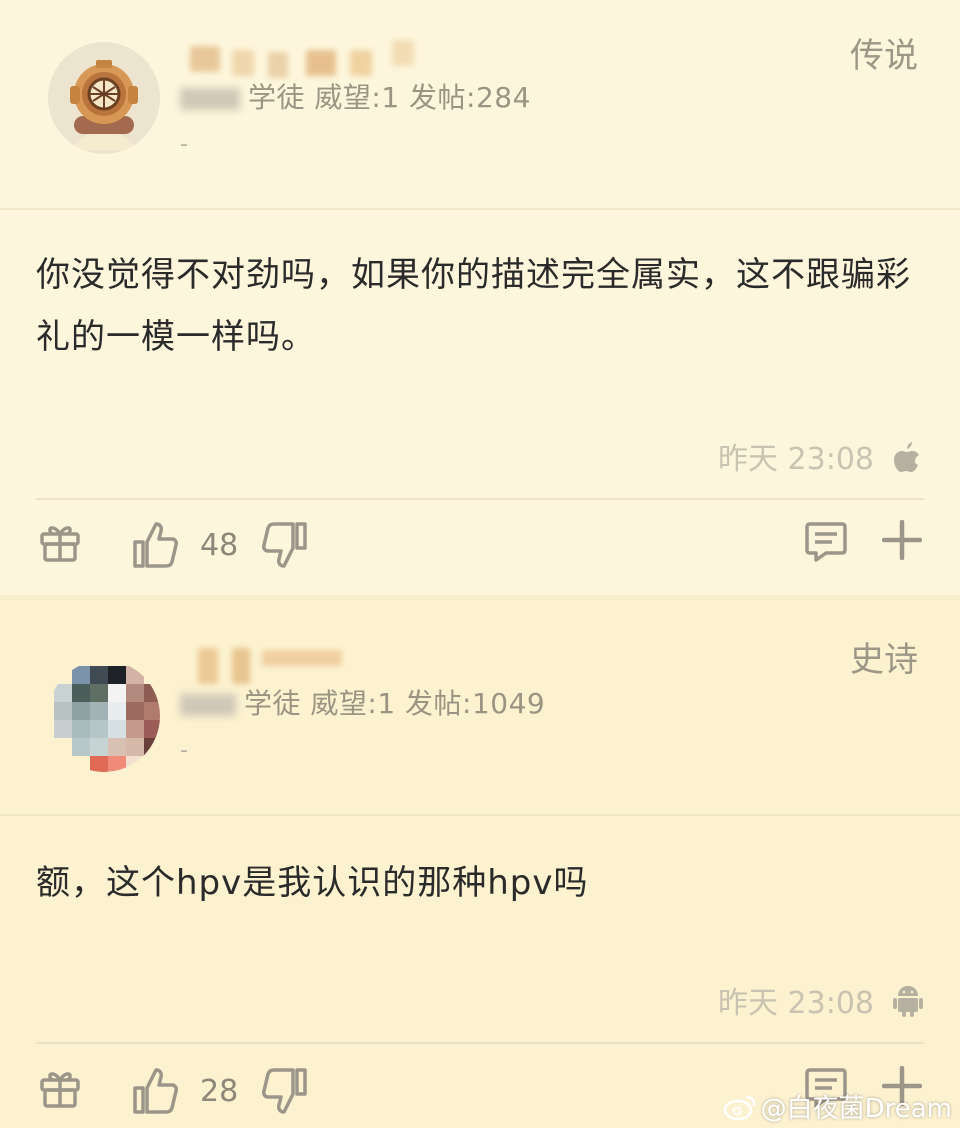 The height and width of the screenshot is (1128, 960). I want to click on action-bar: 48, so click(480, 550).